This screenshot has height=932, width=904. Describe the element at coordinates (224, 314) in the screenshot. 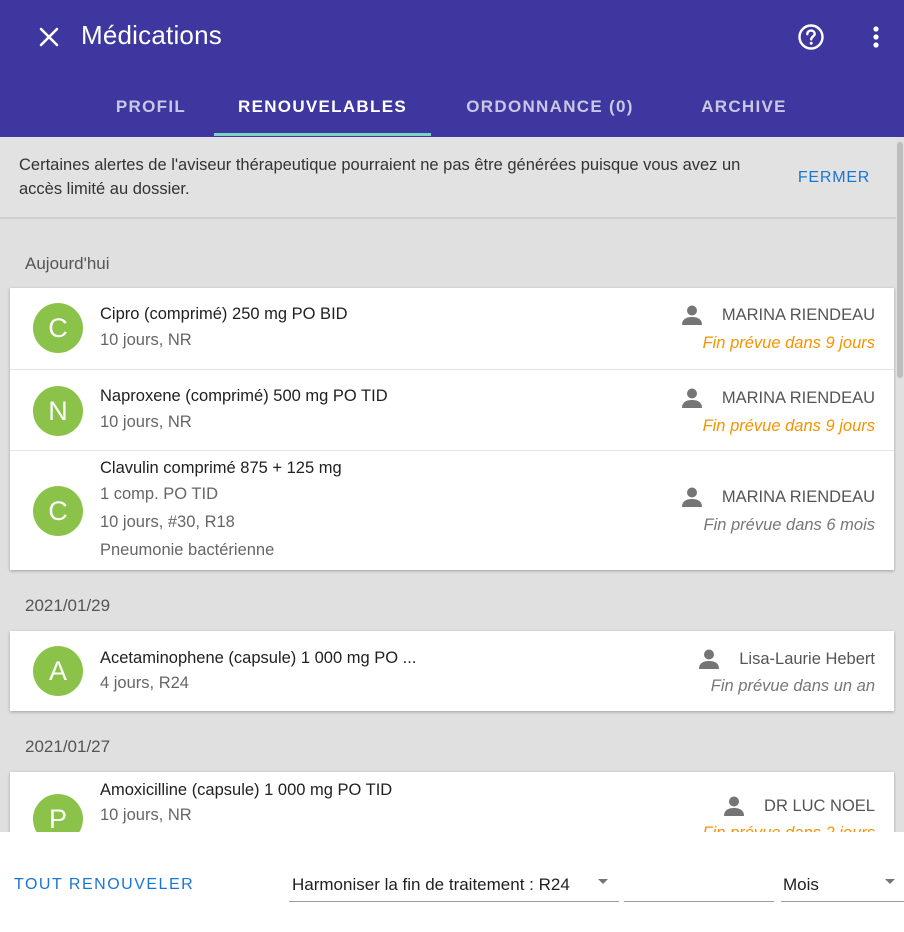

I see `medication-name: Cipro (comprimé) 250 mg PO BID` at that location.